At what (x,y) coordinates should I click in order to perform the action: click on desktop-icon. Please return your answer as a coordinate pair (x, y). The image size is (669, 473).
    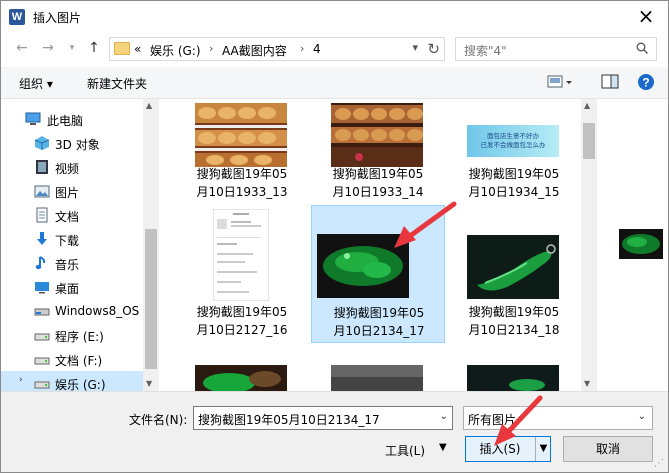
    Looking at the image, I should click on (42, 288).